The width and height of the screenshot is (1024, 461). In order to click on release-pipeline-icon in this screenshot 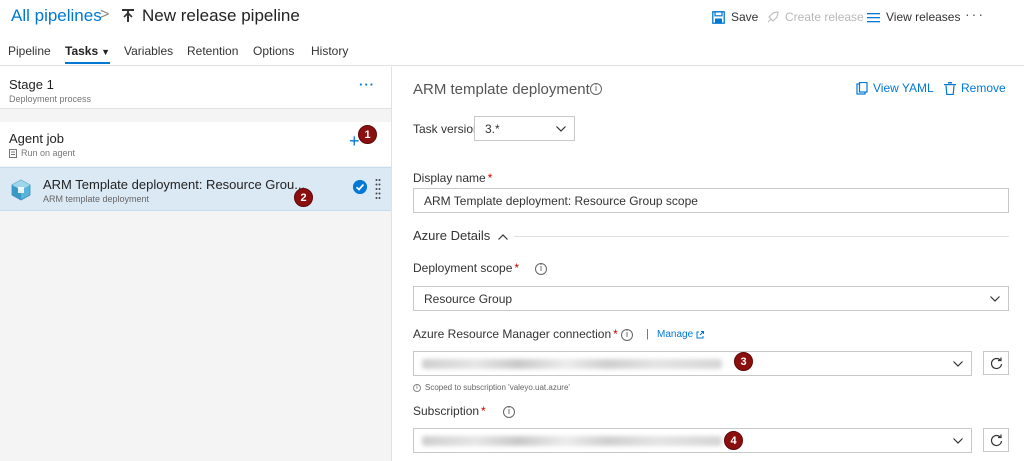, I will do `click(128, 15)`.